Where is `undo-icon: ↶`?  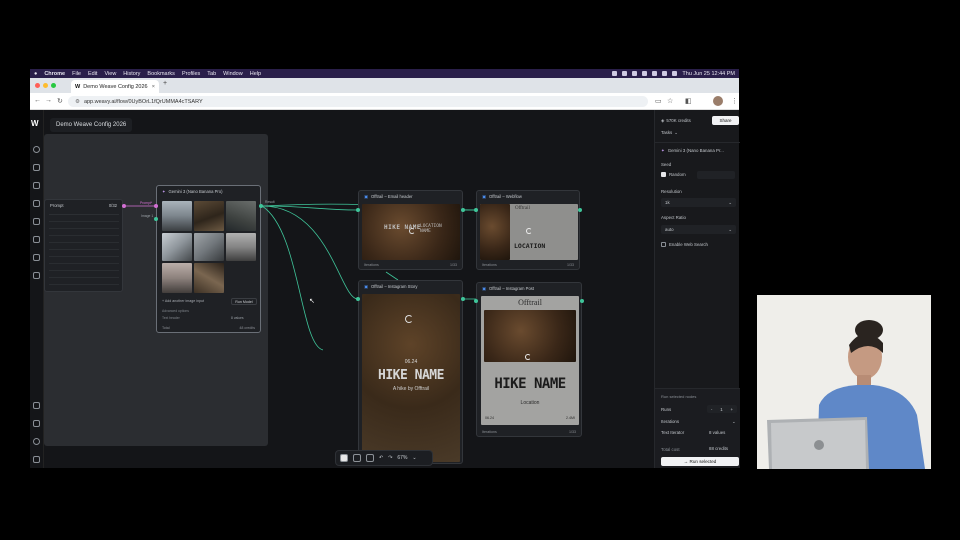
undo-icon: ↶ is located at coordinates (381, 458).